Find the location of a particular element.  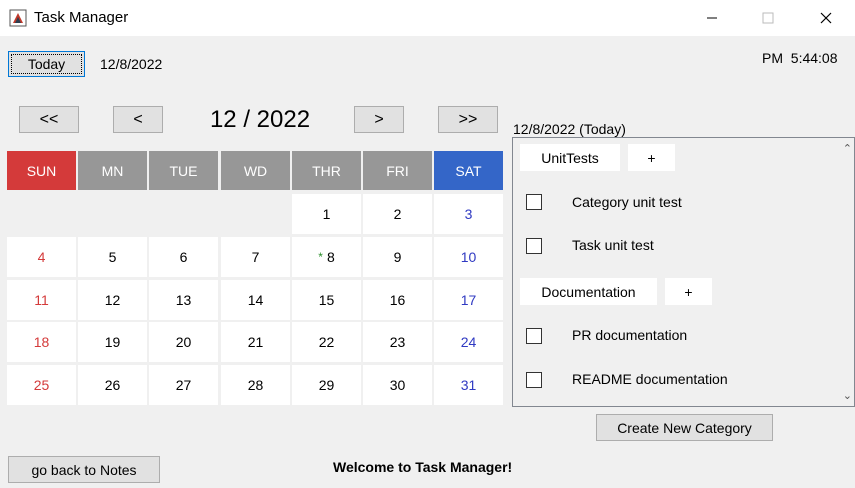

day-number: 28 is located at coordinates (255, 385).